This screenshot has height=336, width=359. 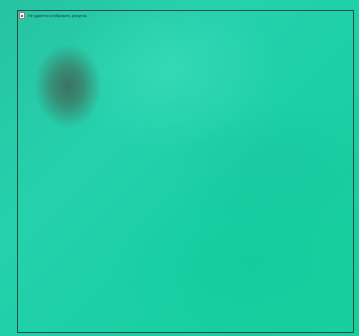 I want to click on broken-image-text: Не удается отобразить рисунок., so click(x=58, y=15).